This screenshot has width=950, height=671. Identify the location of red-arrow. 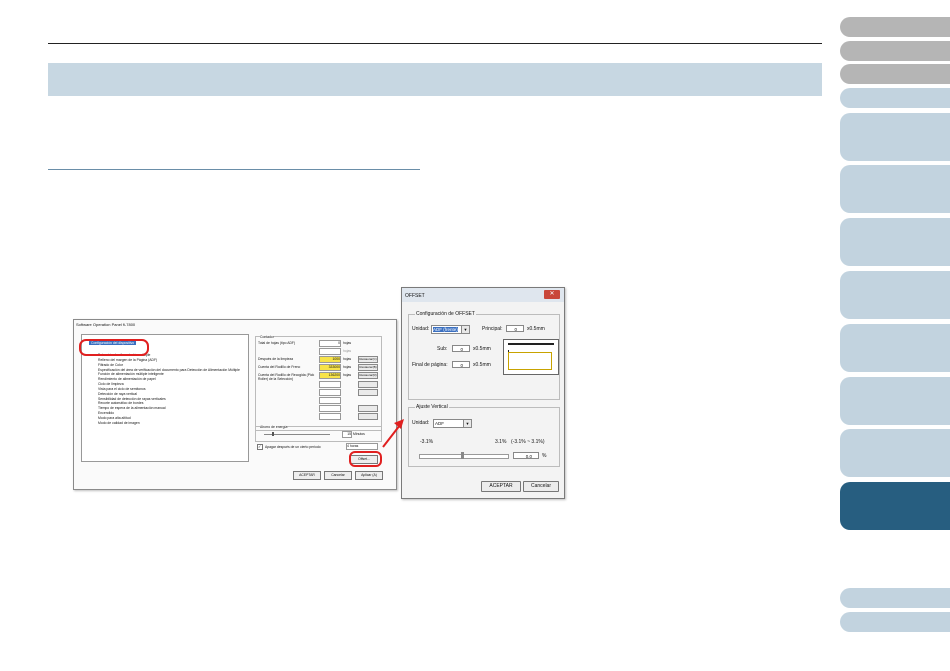
(393, 433).